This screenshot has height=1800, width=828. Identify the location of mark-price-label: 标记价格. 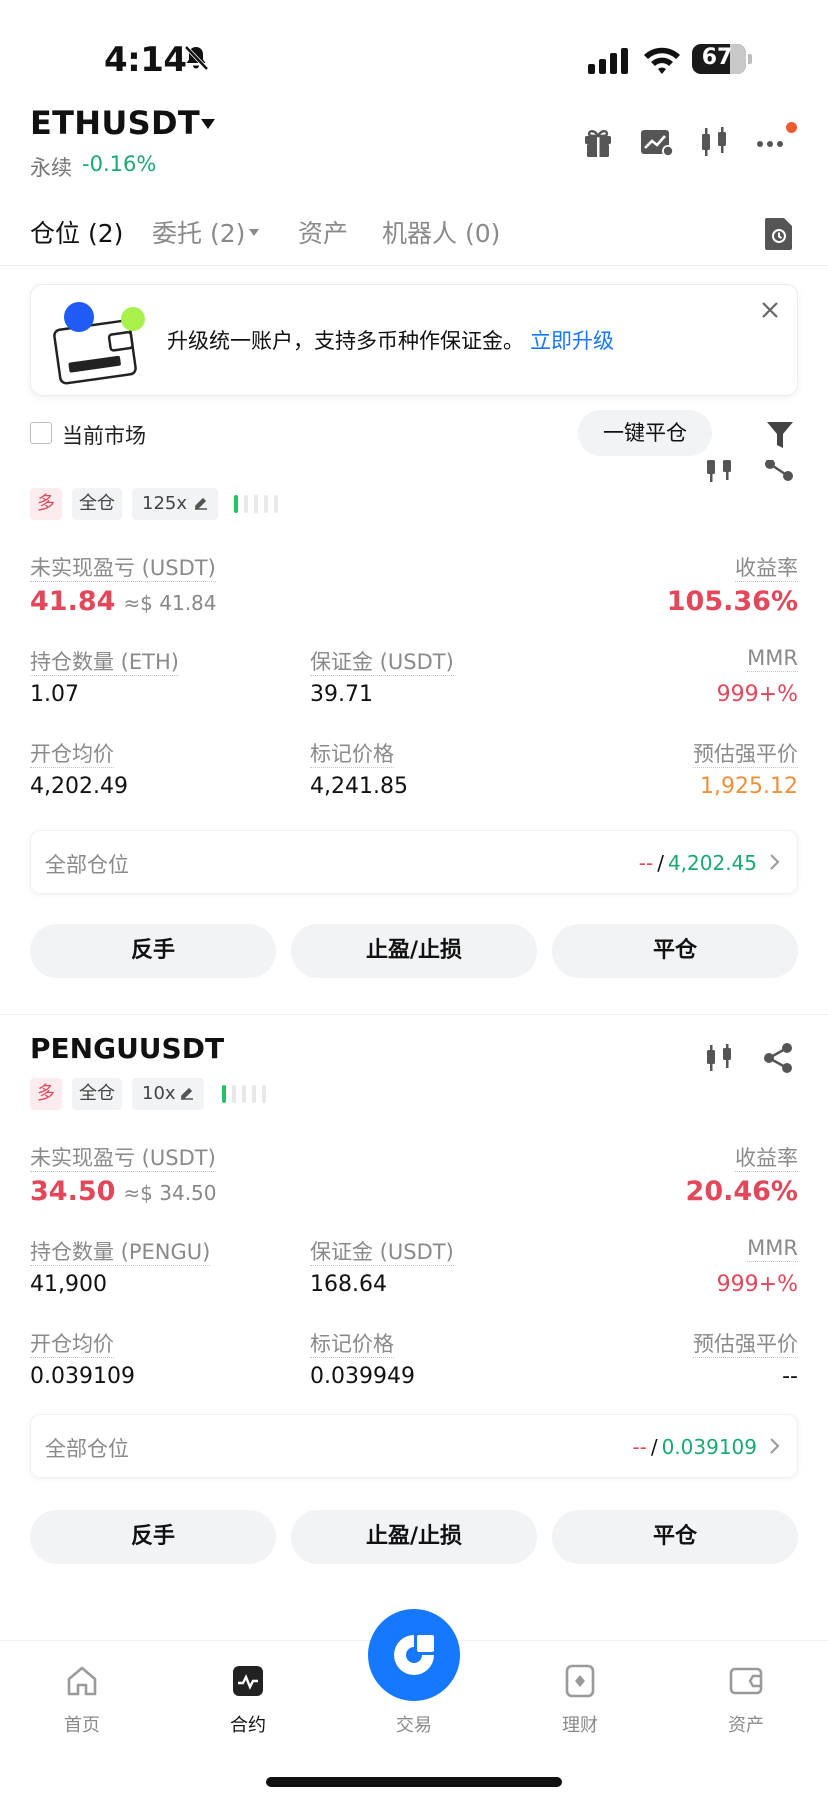
(352, 1345).